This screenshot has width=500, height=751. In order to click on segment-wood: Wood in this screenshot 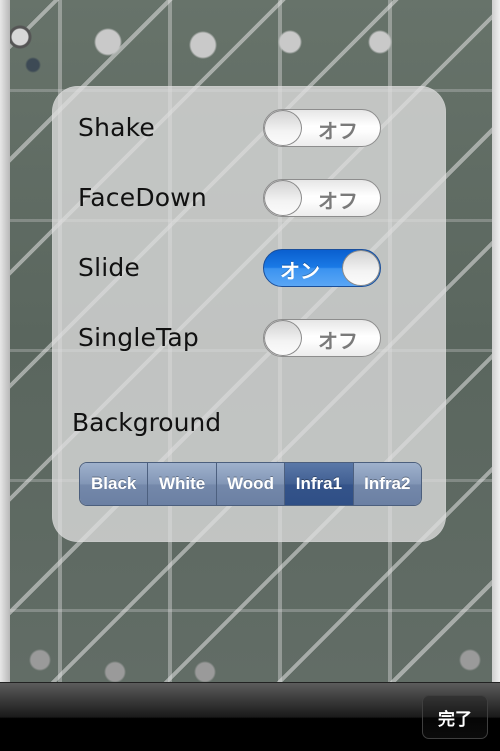, I will do `click(251, 484)`.